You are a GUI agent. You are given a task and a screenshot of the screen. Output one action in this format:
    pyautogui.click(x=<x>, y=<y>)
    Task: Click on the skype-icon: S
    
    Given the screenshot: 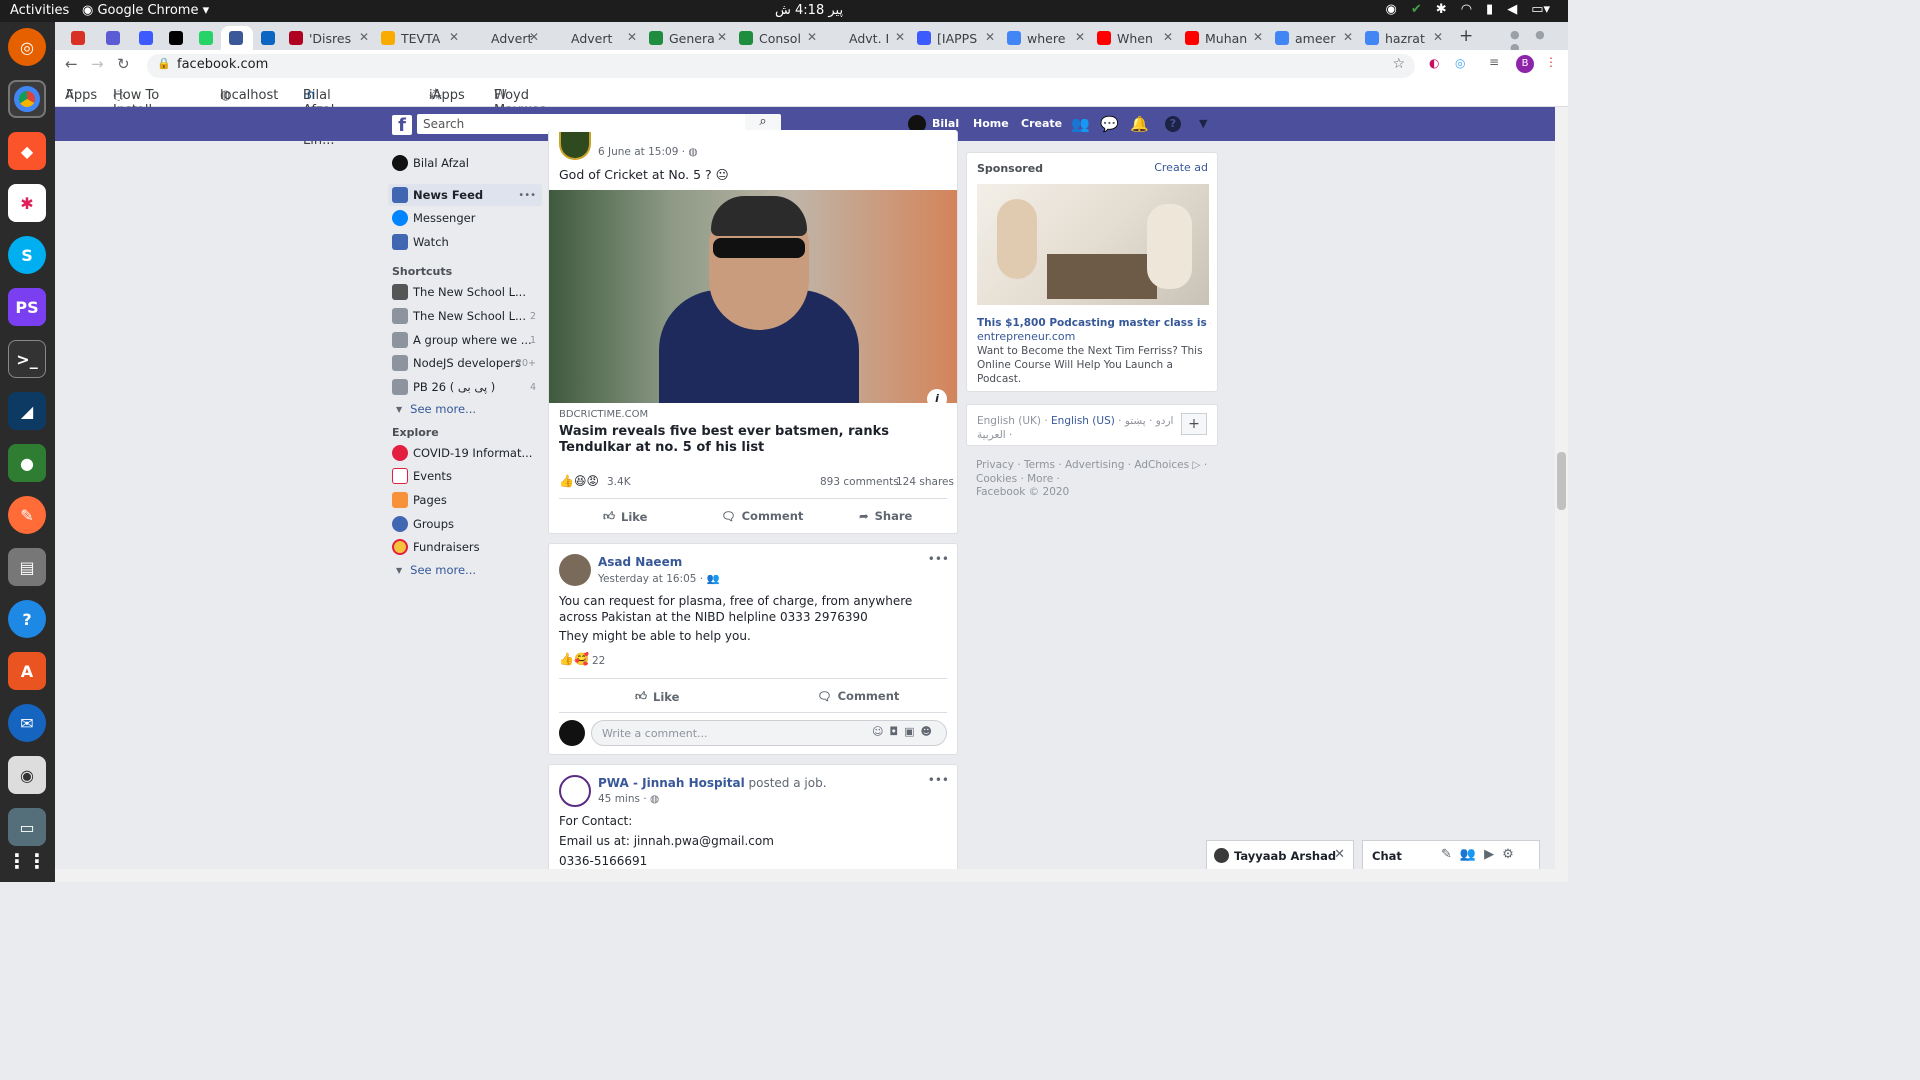 What is the action you would take?
    pyautogui.click(x=27, y=255)
    